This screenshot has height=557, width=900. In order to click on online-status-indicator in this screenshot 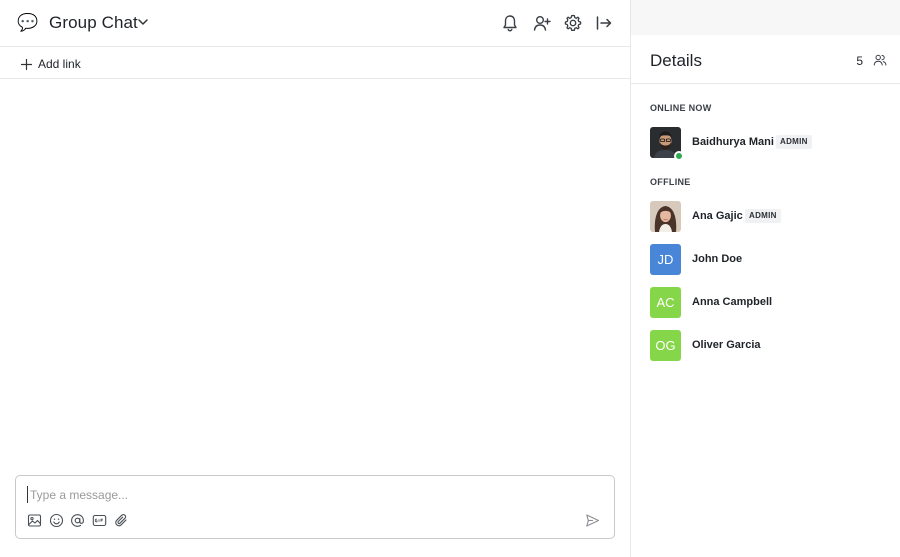, I will do `click(679, 156)`.